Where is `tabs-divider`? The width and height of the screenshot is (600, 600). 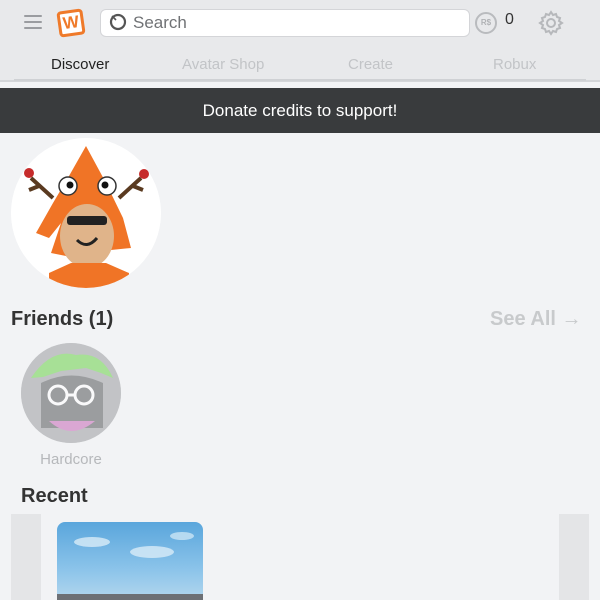
tabs-divider is located at coordinates (300, 80).